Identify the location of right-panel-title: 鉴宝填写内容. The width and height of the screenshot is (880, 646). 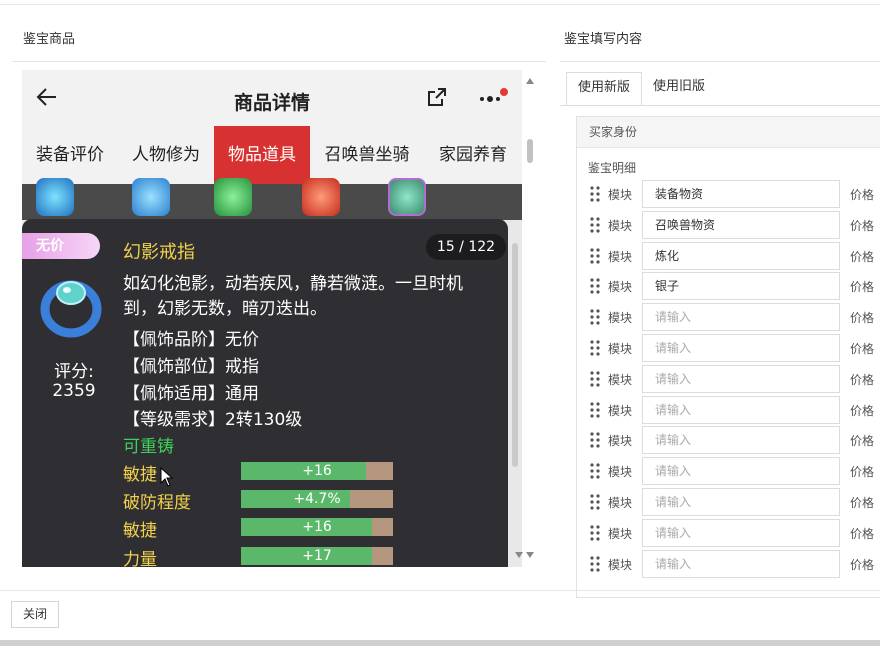
(603, 39).